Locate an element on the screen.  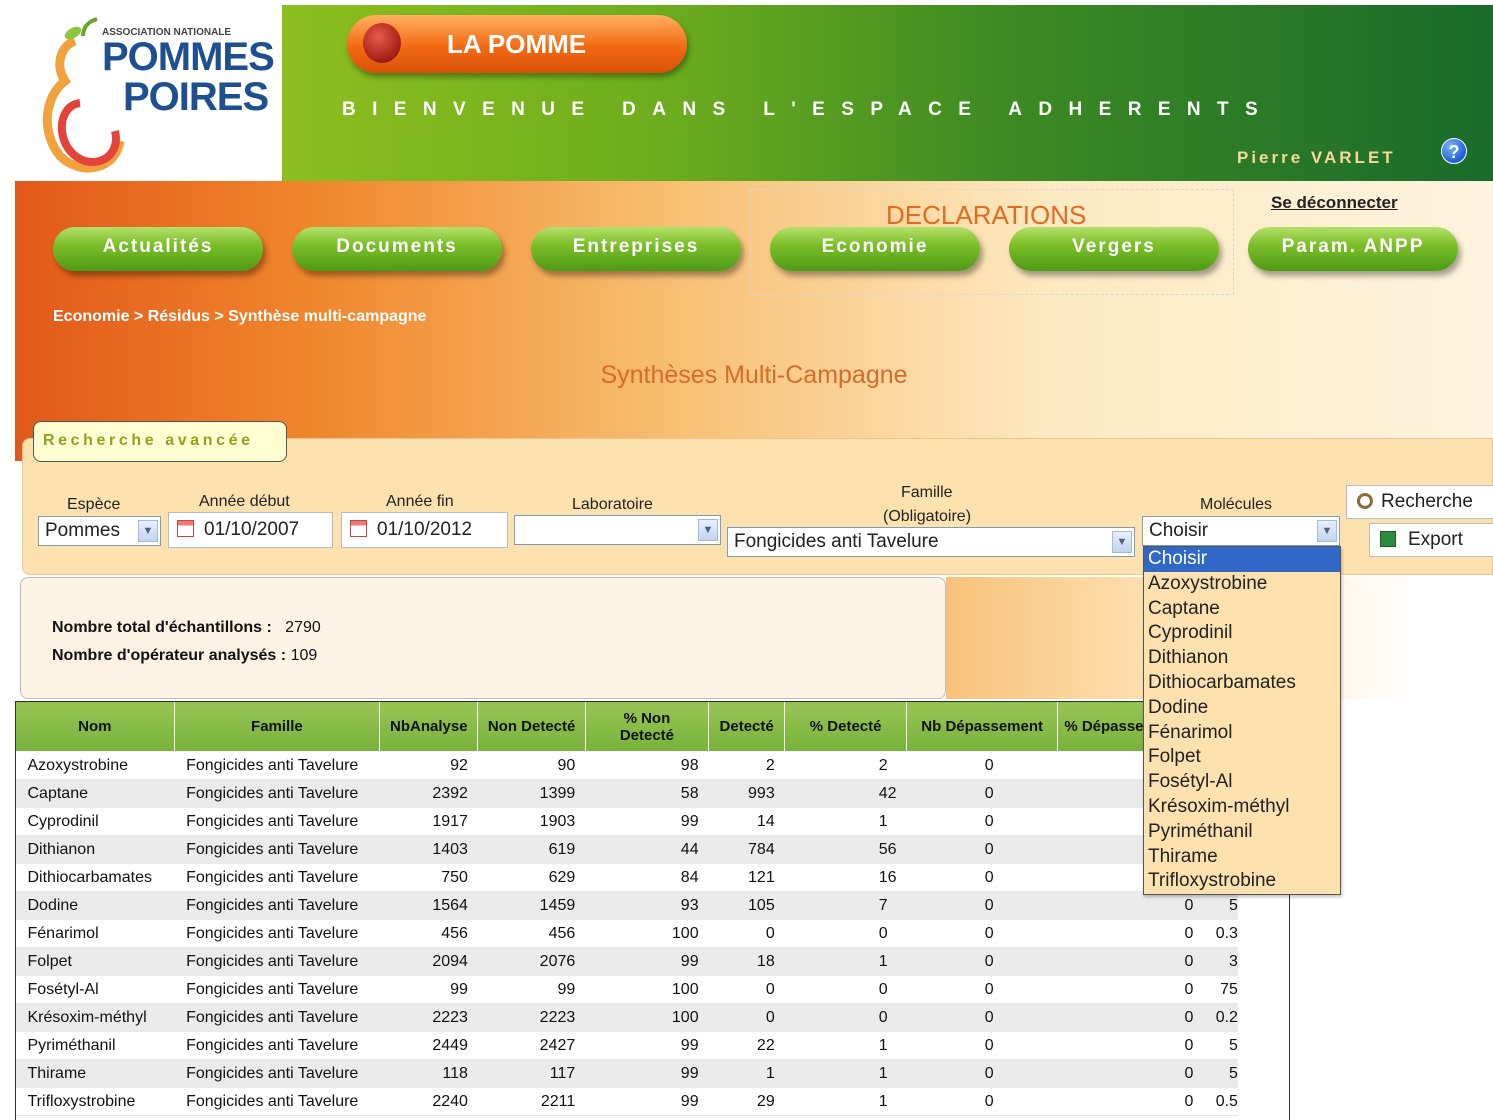
molecule-option: Thirame is located at coordinates (1242, 857).